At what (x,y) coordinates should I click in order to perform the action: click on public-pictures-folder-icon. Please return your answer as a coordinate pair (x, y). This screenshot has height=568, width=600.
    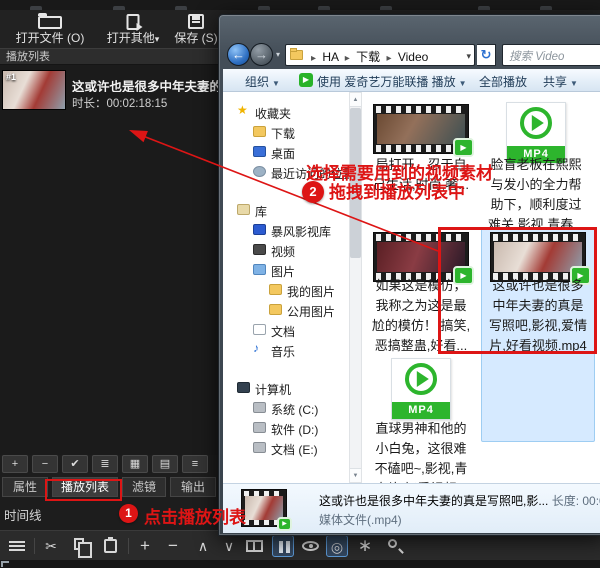
    Looking at the image, I should click on (275, 309).